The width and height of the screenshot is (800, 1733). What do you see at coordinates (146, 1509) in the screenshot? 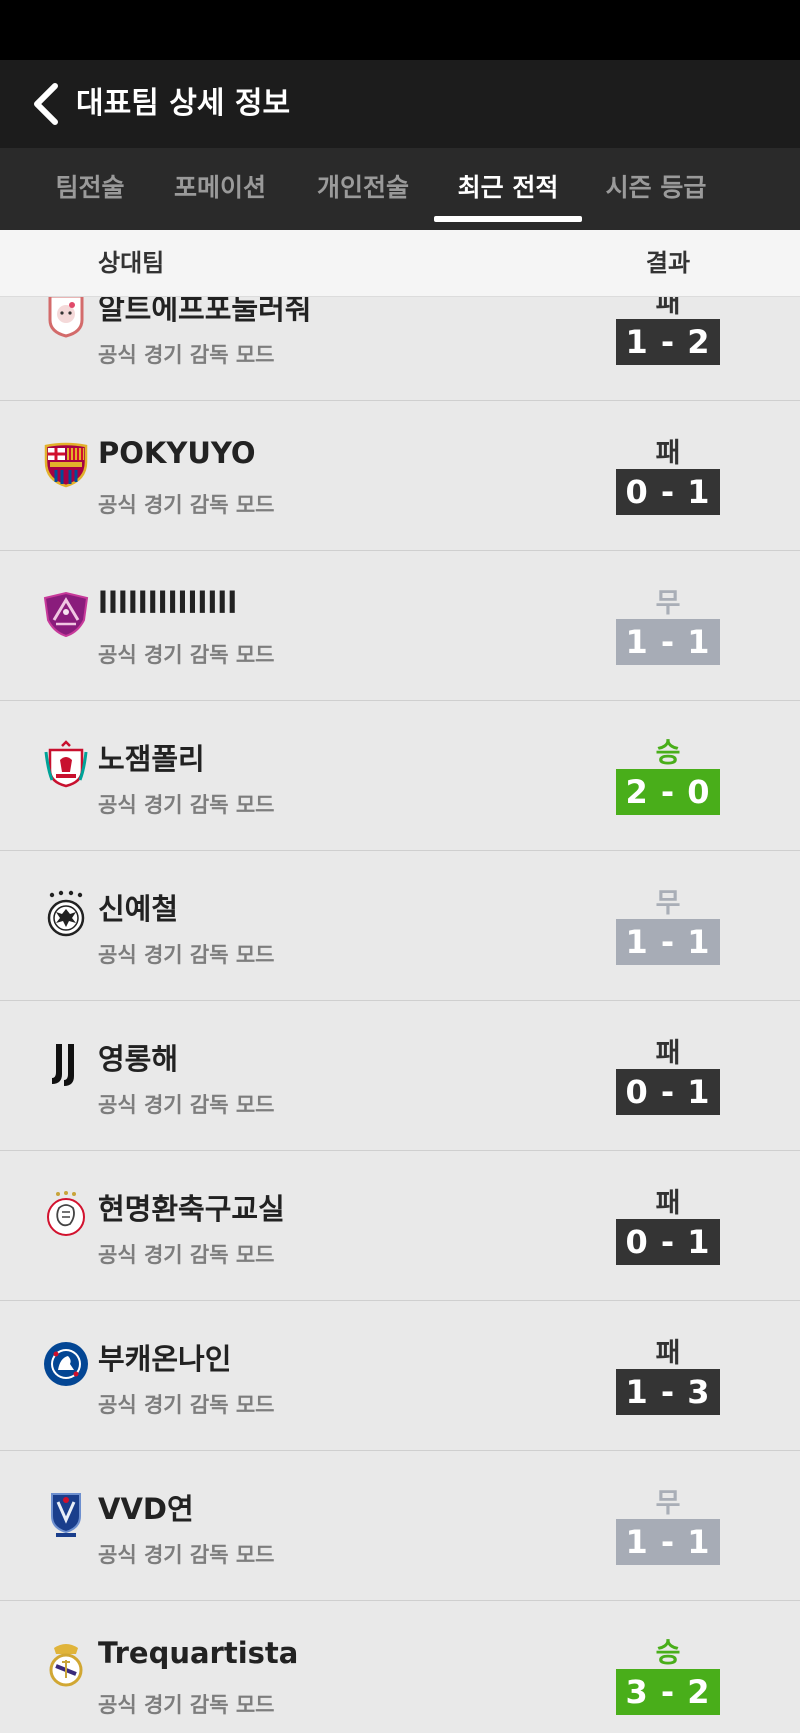
I see `opponent-team-name: VVD연` at bounding box center [146, 1509].